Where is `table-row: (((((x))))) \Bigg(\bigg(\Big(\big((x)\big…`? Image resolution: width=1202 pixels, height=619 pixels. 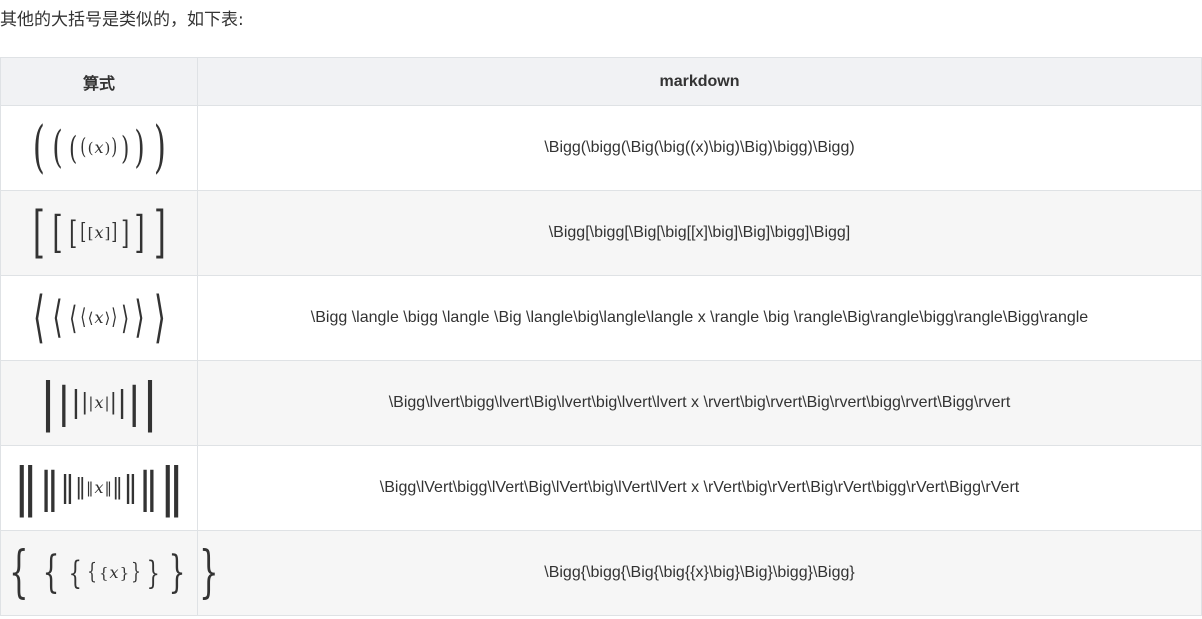
table-row: (((((x))))) \Bigg(\bigg(\Big(\big((x)\big… is located at coordinates (601, 148).